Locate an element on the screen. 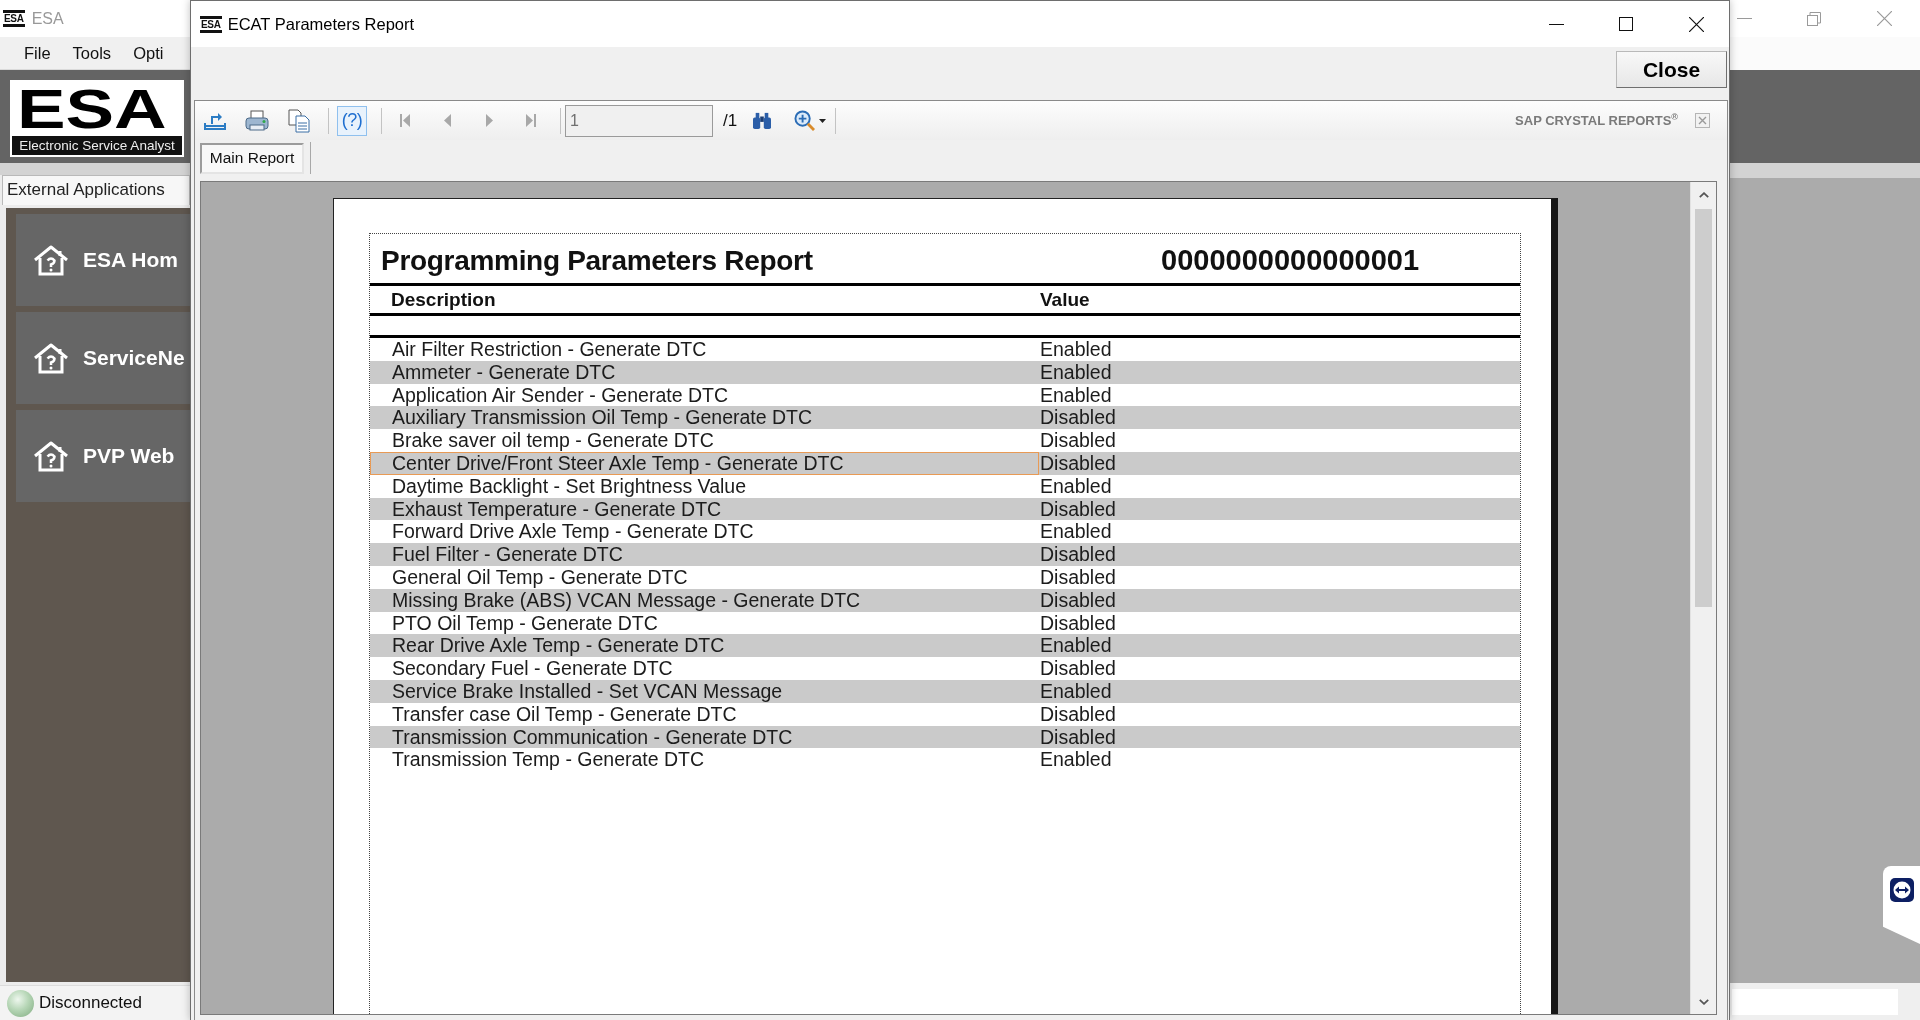 This screenshot has height=1020, width=1920. logo-title: ESA is located at coordinates (92, 109).